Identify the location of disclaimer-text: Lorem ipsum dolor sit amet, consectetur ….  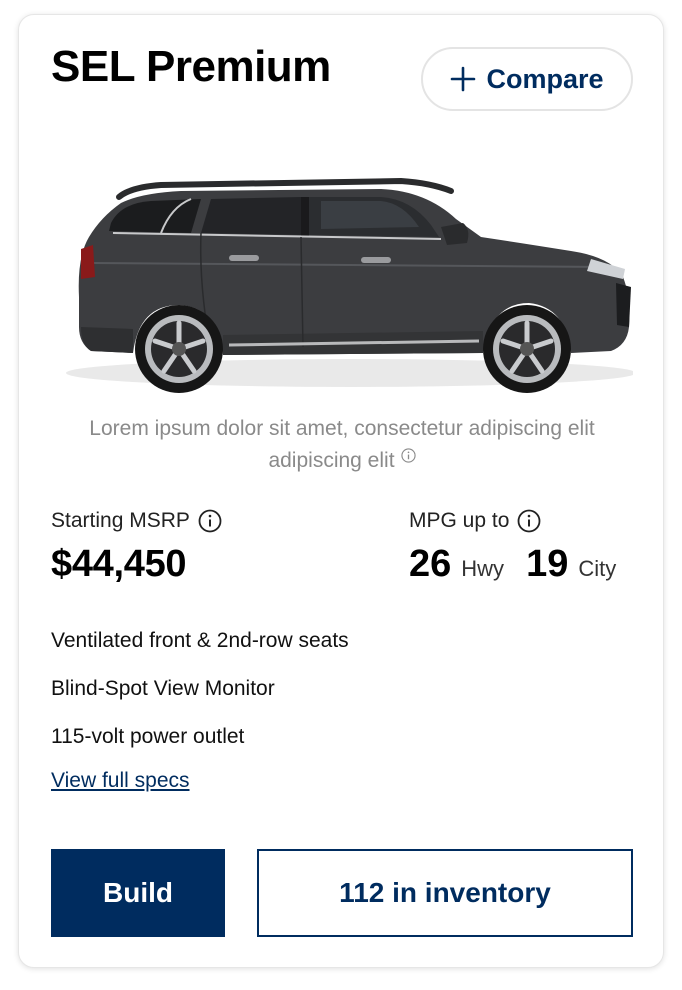
(342, 445).